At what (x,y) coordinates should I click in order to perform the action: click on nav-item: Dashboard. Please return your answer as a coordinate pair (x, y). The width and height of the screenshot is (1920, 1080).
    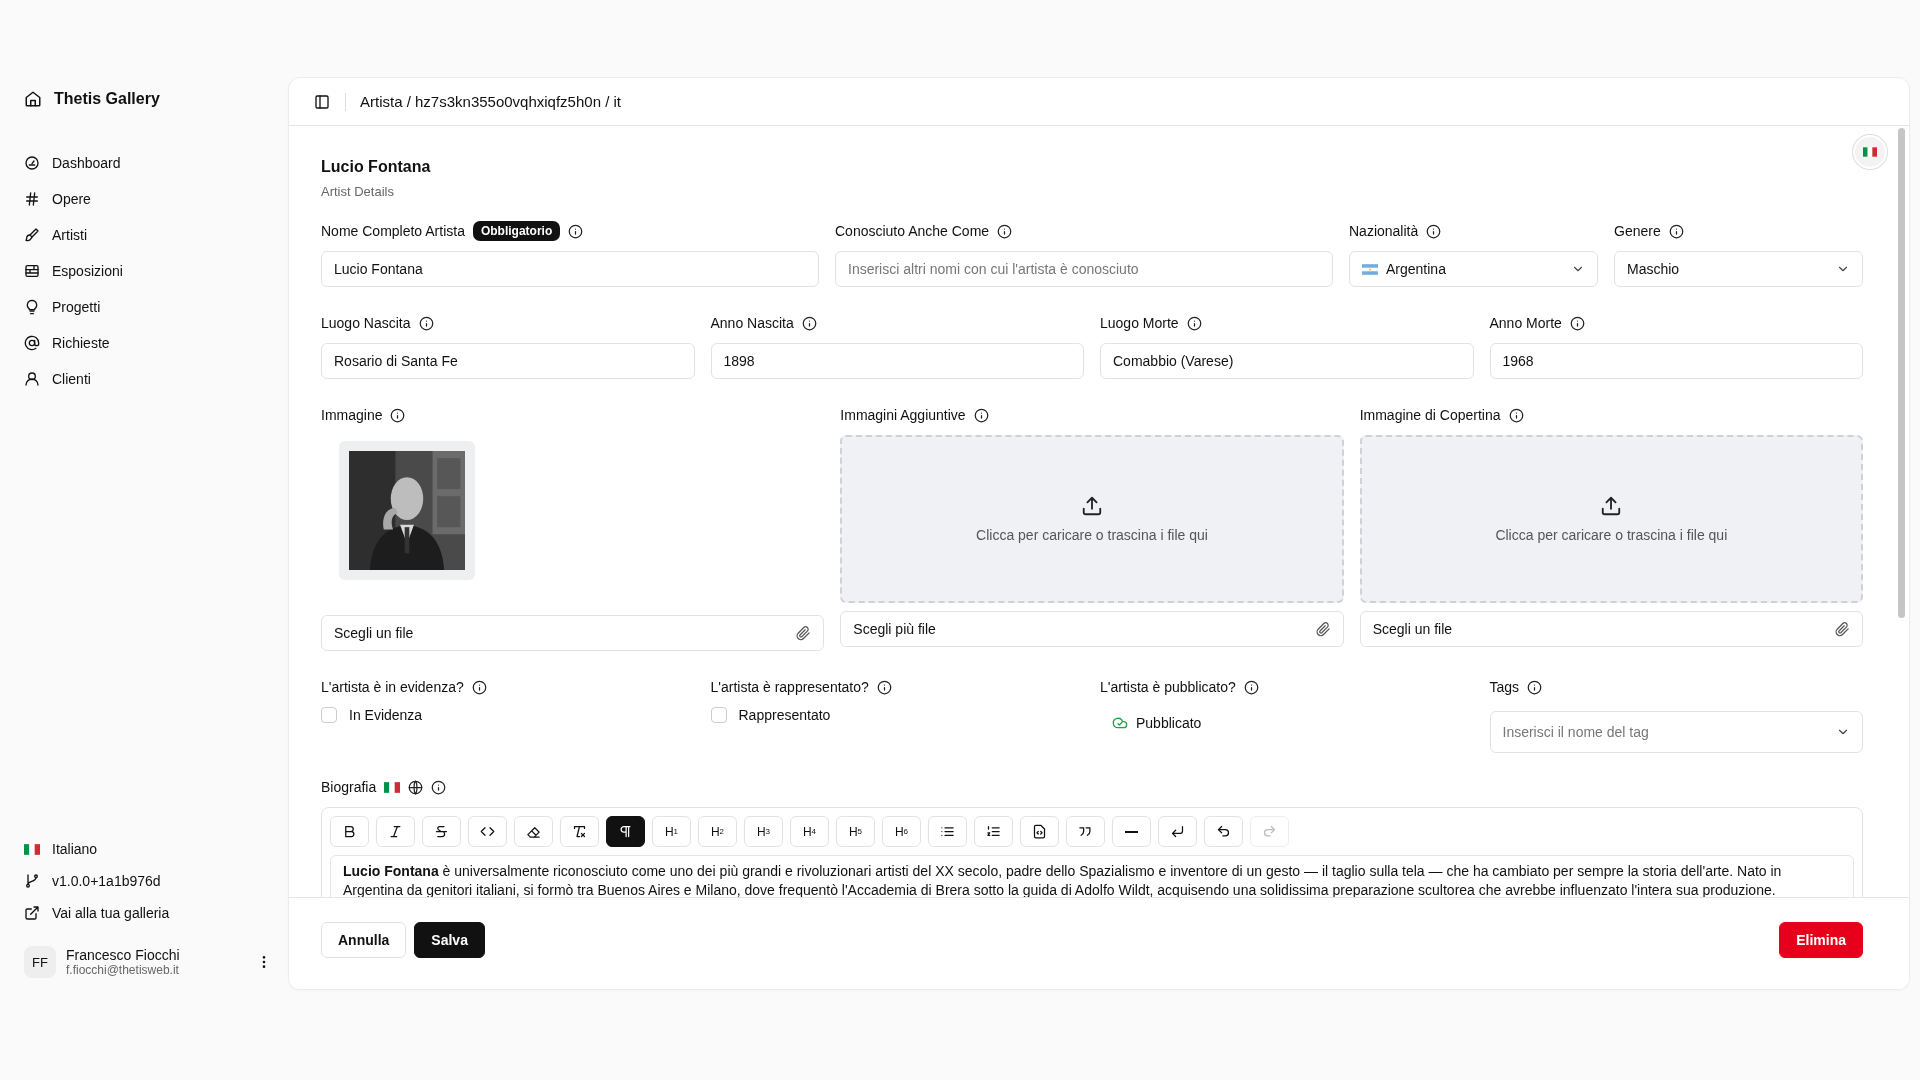
    Looking at the image, I should click on (148, 163).